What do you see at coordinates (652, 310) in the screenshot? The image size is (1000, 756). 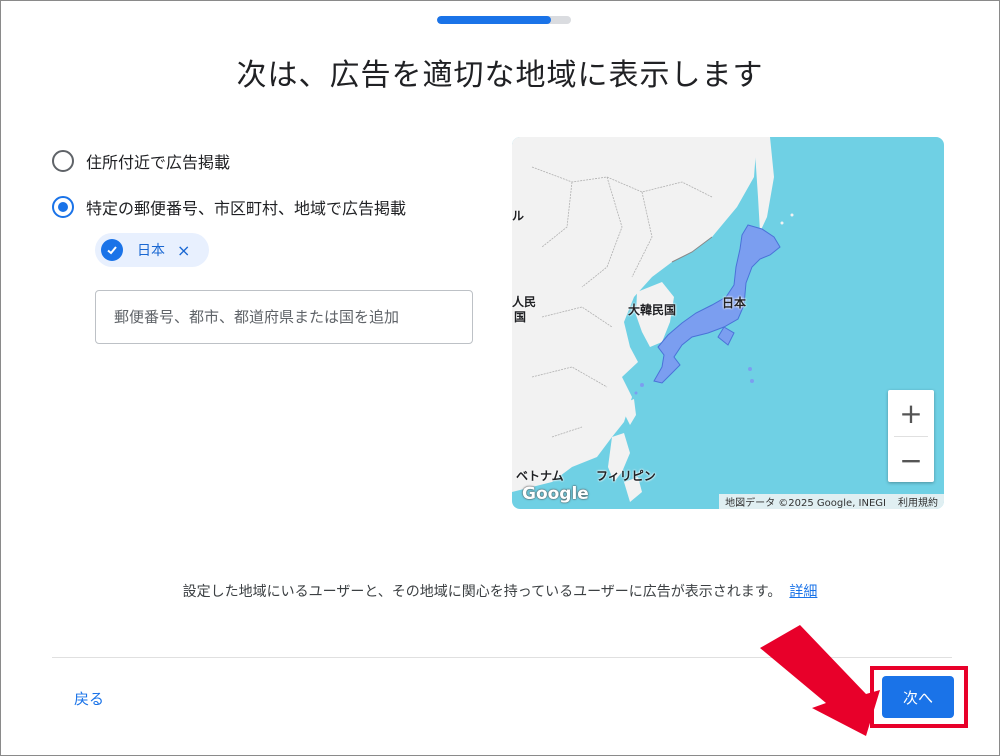 I see `map-label-korea: 大韓民国` at bounding box center [652, 310].